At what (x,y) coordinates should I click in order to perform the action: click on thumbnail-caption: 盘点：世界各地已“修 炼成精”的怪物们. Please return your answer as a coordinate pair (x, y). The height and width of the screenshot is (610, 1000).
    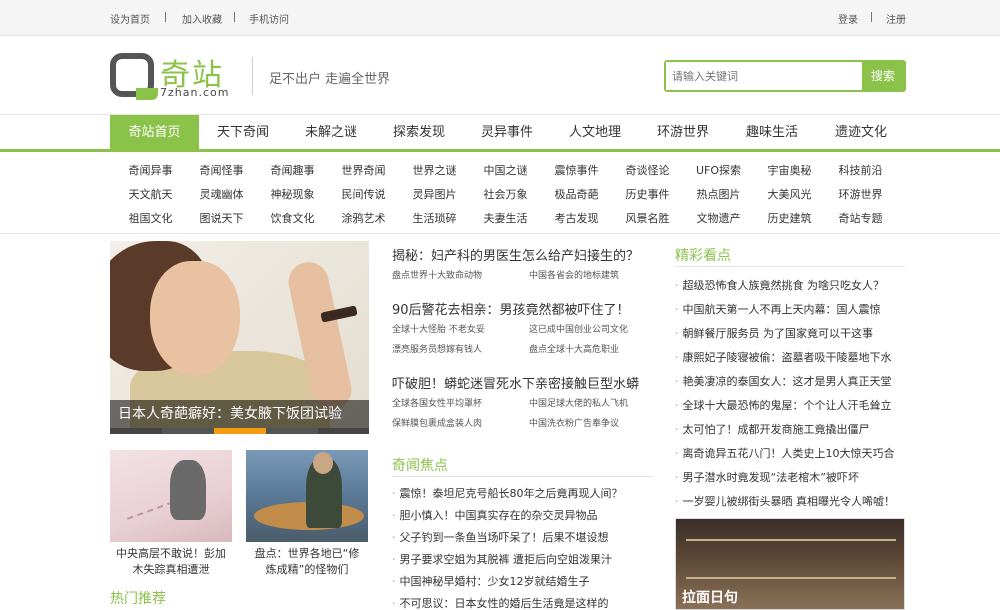
    Looking at the image, I should click on (307, 562).